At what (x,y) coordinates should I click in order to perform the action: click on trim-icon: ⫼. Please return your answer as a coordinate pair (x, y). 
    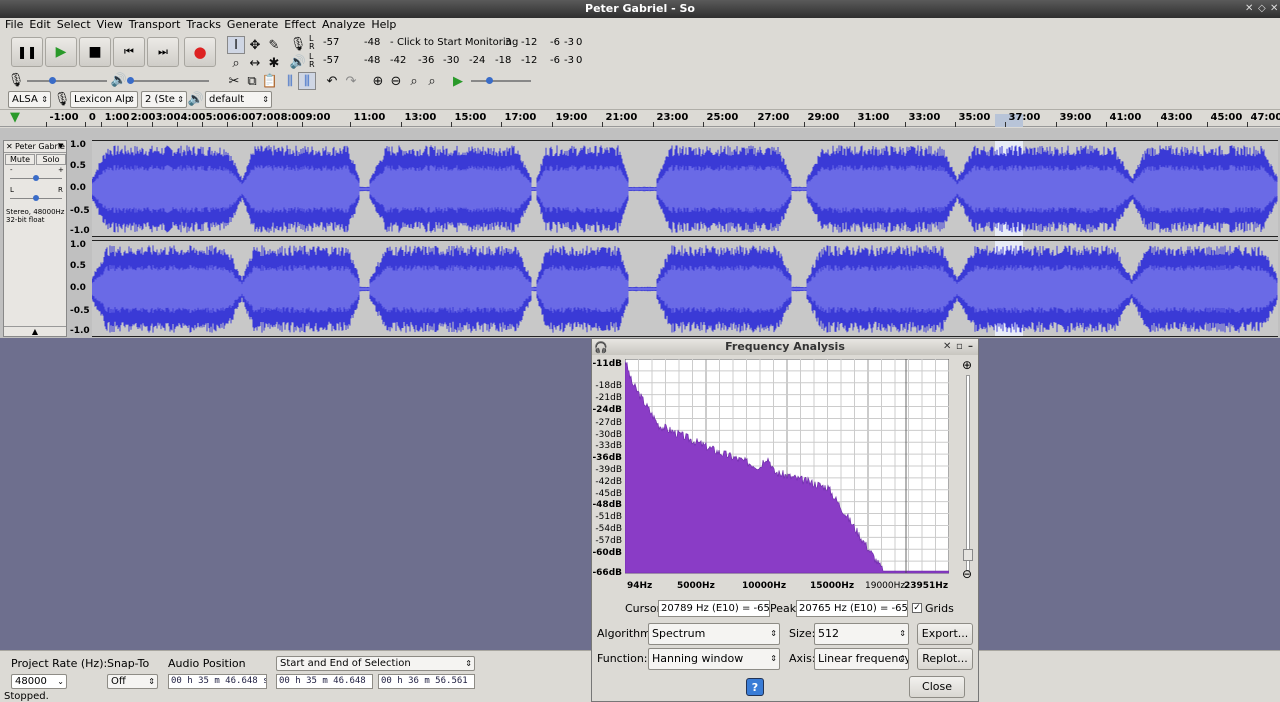
    Looking at the image, I should click on (290, 81).